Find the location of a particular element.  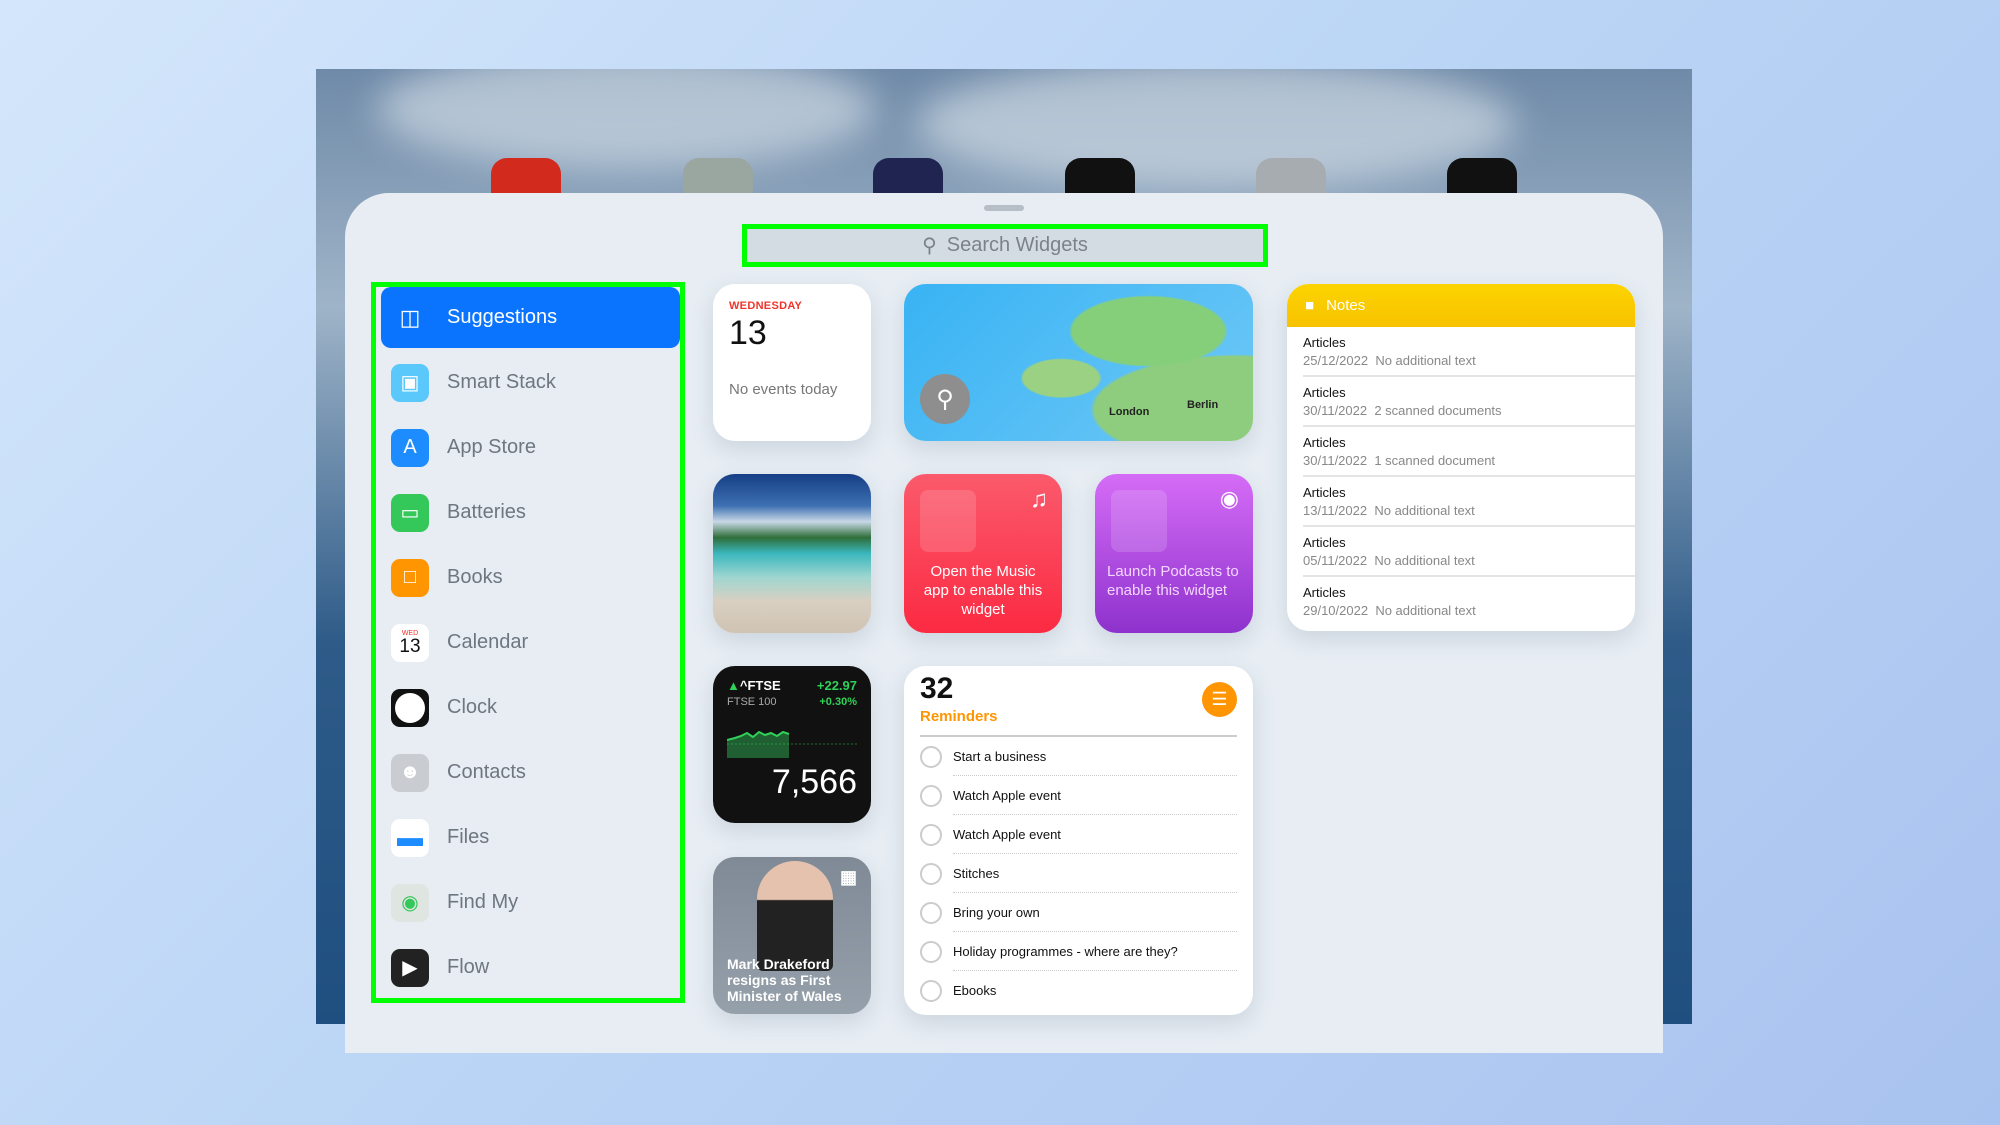

sidebar-item-batteries: ▭ Batteries is located at coordinates (530, 512).